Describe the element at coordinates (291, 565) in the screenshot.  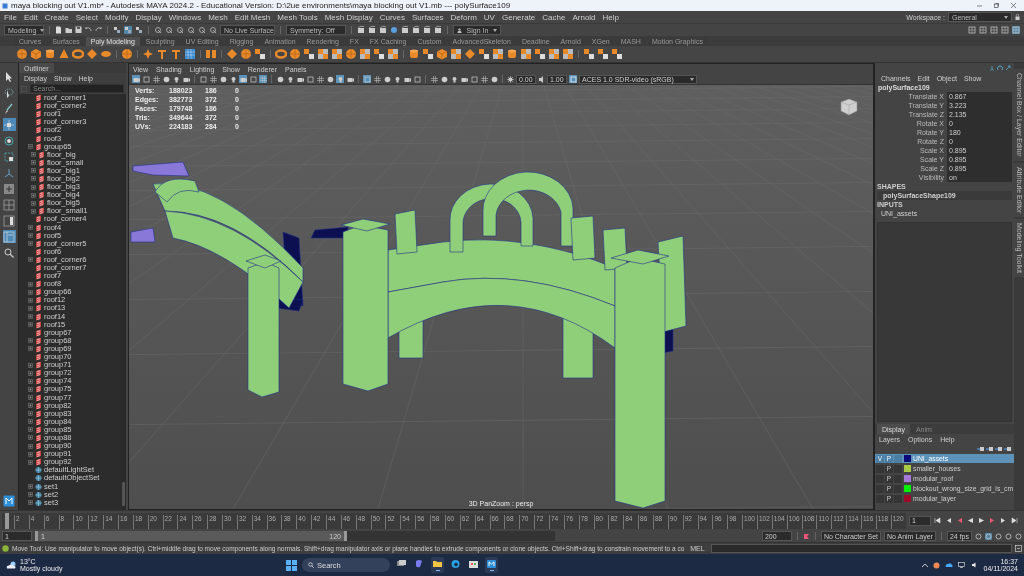
I see `start-icon` at that location.